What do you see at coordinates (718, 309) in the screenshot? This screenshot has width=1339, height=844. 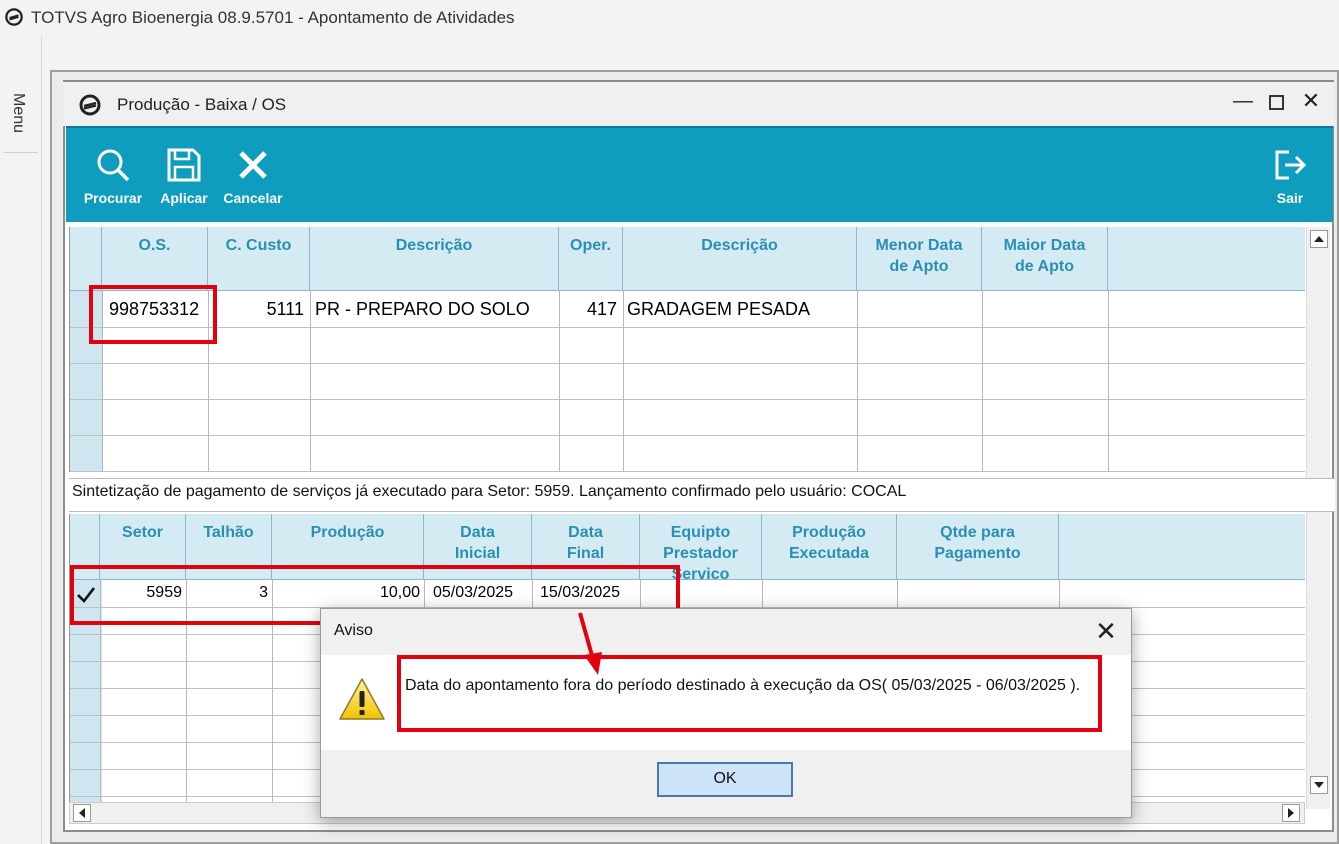 I see `cell-descricao-oper: GRADAGEM PESADA` at bounding box center [718, 309].